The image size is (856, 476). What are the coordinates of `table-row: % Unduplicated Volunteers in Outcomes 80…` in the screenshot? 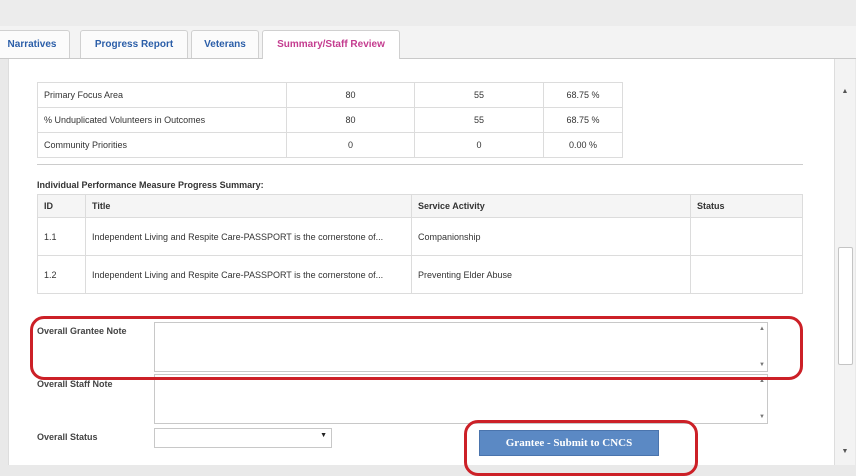 It's located at (330, 120).